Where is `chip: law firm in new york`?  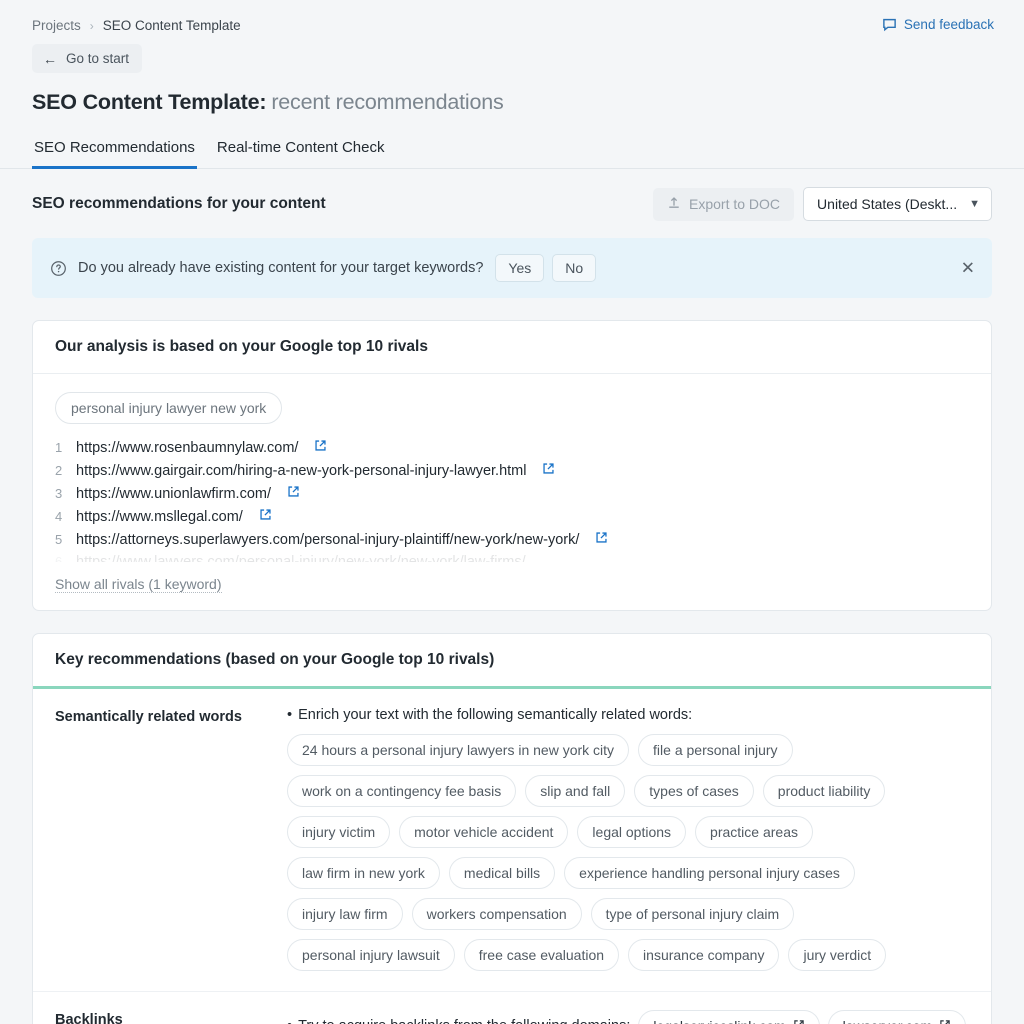
chip: law firm in new york is located at coordinates (363, 873).